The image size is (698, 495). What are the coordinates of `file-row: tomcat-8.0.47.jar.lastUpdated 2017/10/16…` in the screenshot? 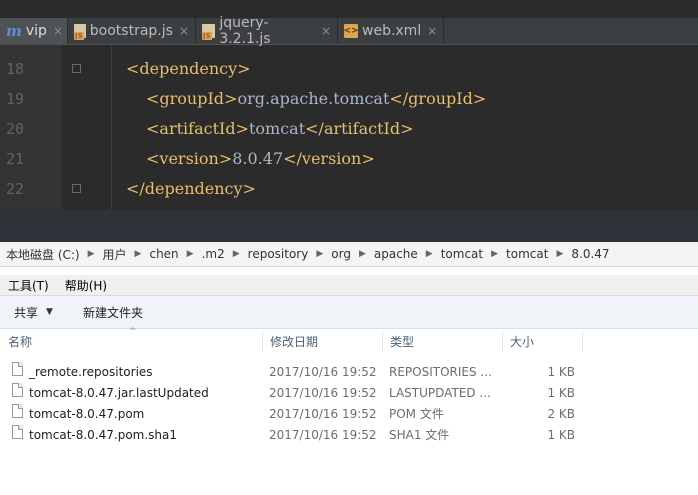 It's located at (349, 393).